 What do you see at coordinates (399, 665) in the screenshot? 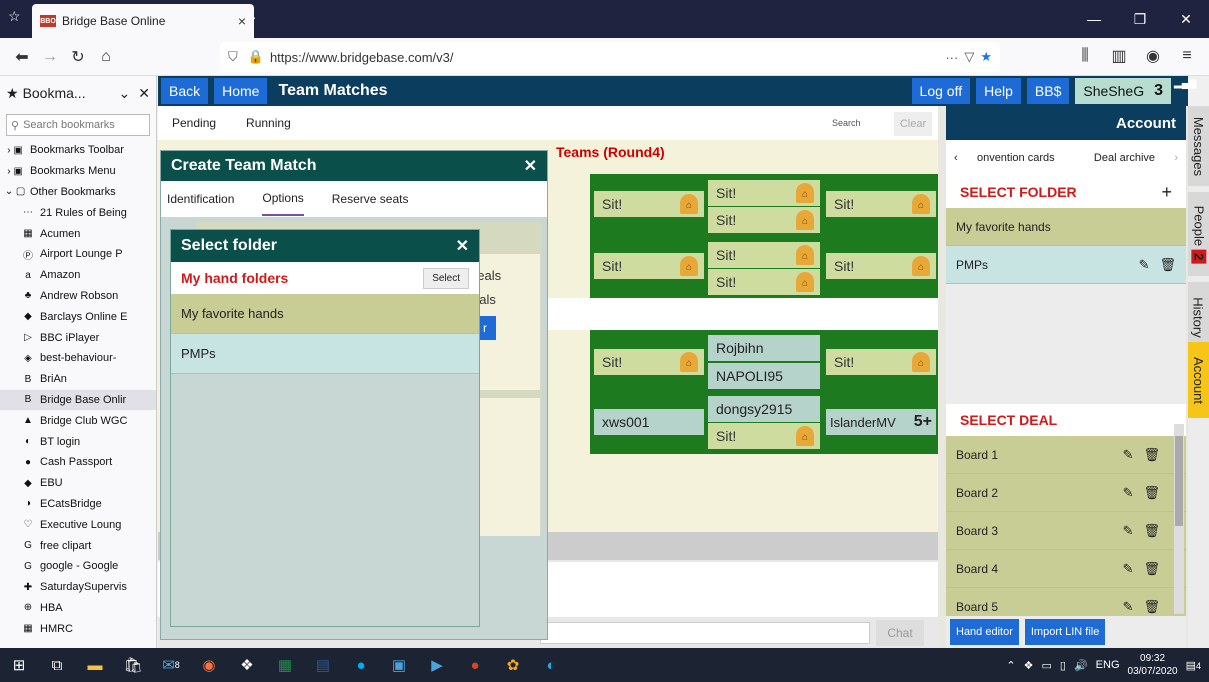
I see `app-icon: ▣` at bounding box center [399, 665].